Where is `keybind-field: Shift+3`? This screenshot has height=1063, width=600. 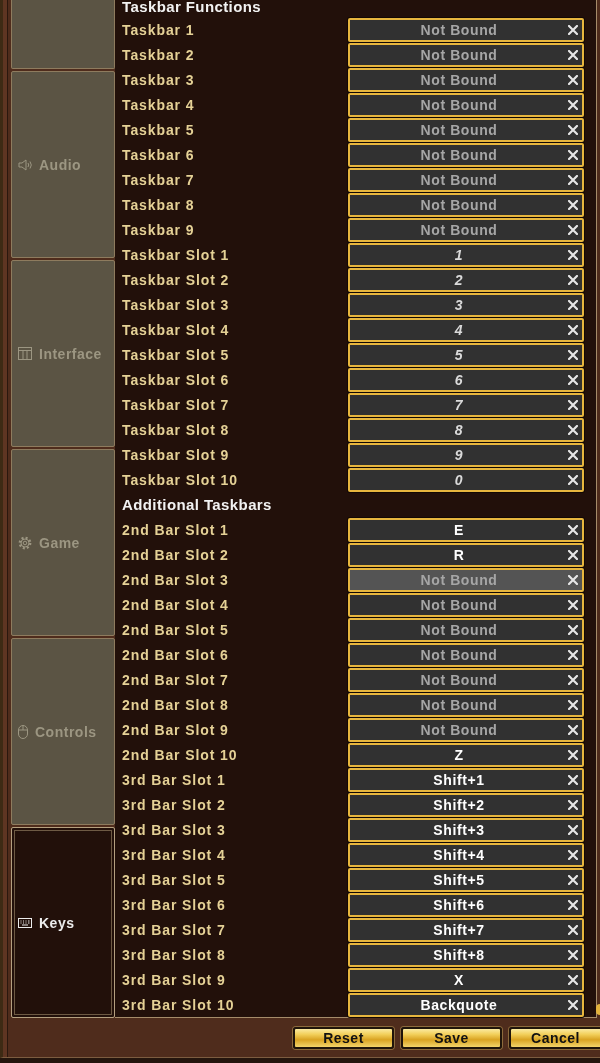 keybind-field: Shift+3 is located at coordinates (466, 829).